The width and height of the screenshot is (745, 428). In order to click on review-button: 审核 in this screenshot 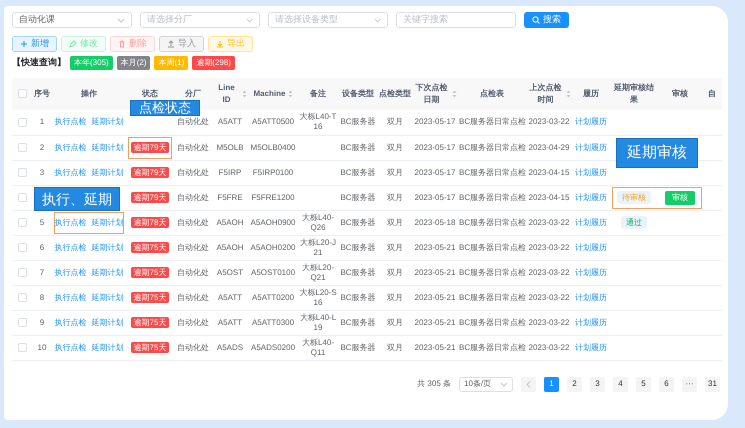, I will do `click(680, 197)`.